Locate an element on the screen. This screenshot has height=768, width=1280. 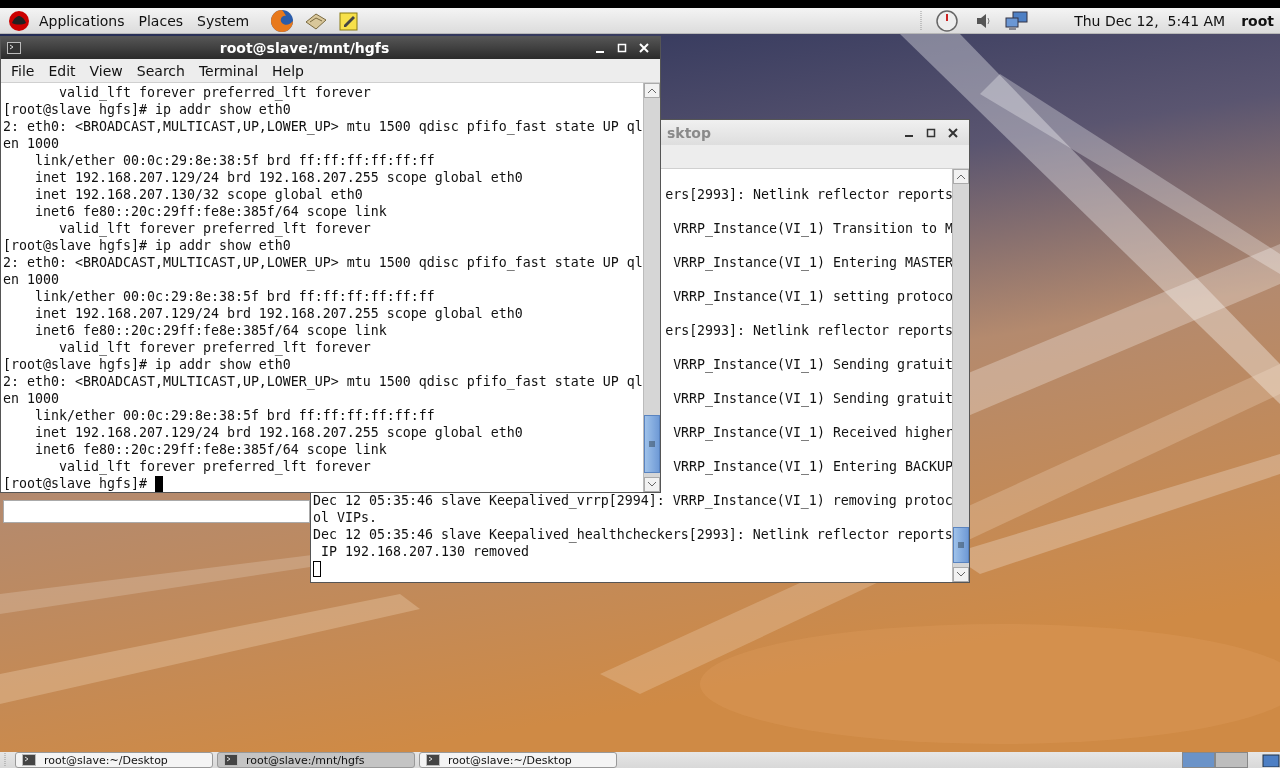
panel-menu: Places is located at coordinates (161, 20).